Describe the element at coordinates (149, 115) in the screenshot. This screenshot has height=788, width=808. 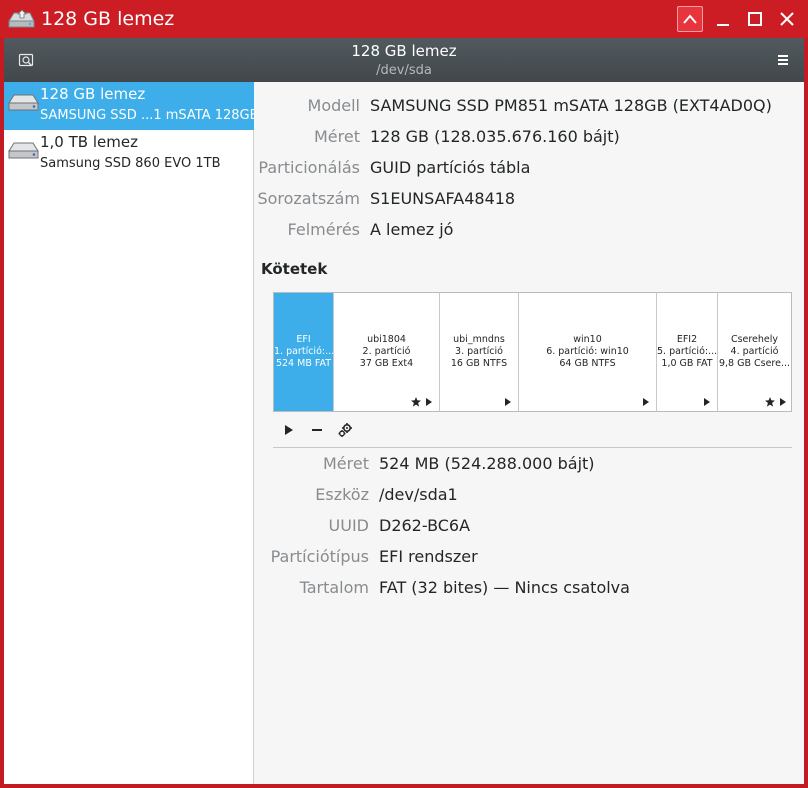
I see `drive-model: SAMSUNG SSD ...1 mSATA 128GB` at that location.